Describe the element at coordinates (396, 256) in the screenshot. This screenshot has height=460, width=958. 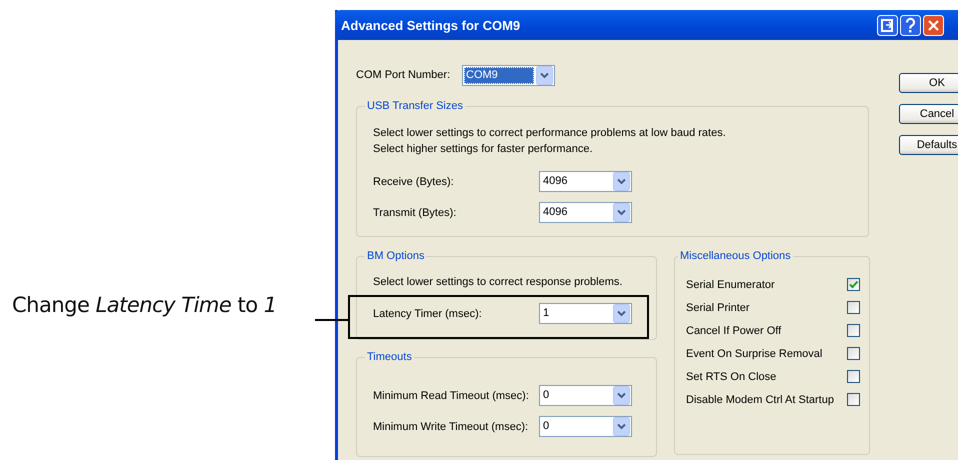
I see `group-title: BM Options` at that location.